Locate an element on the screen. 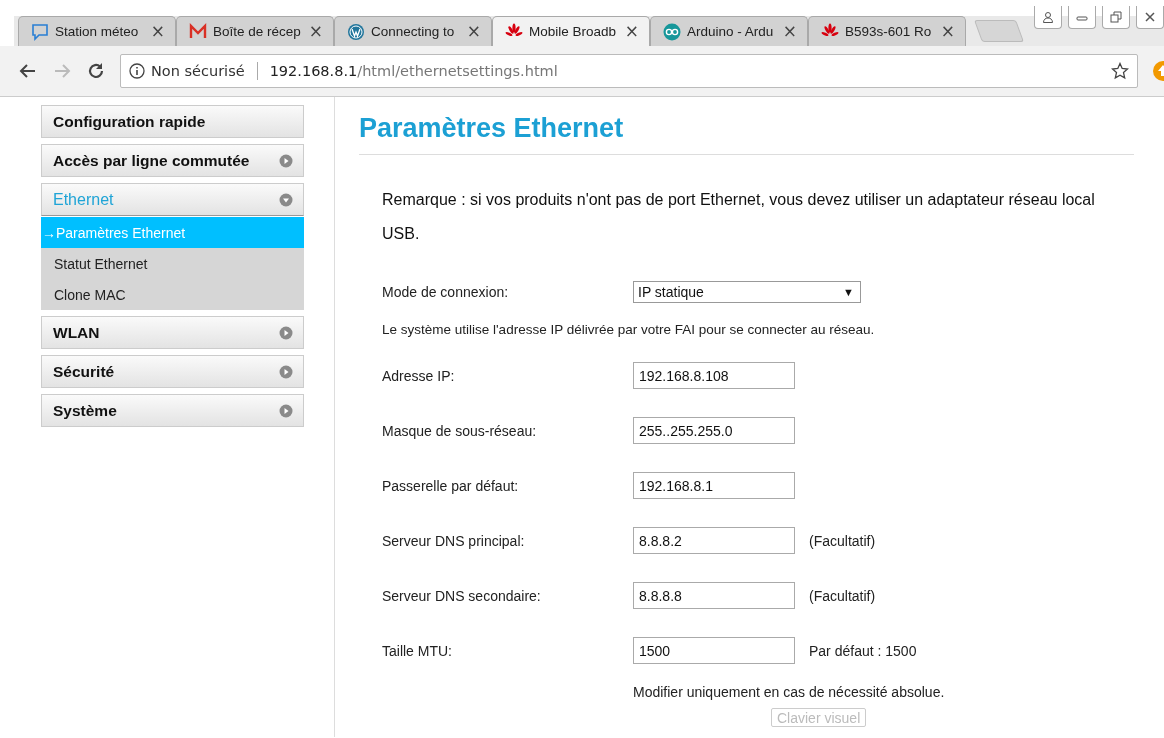 This screenshot has height=738, width=1164. info-icon is located at coordinates (137, 71).